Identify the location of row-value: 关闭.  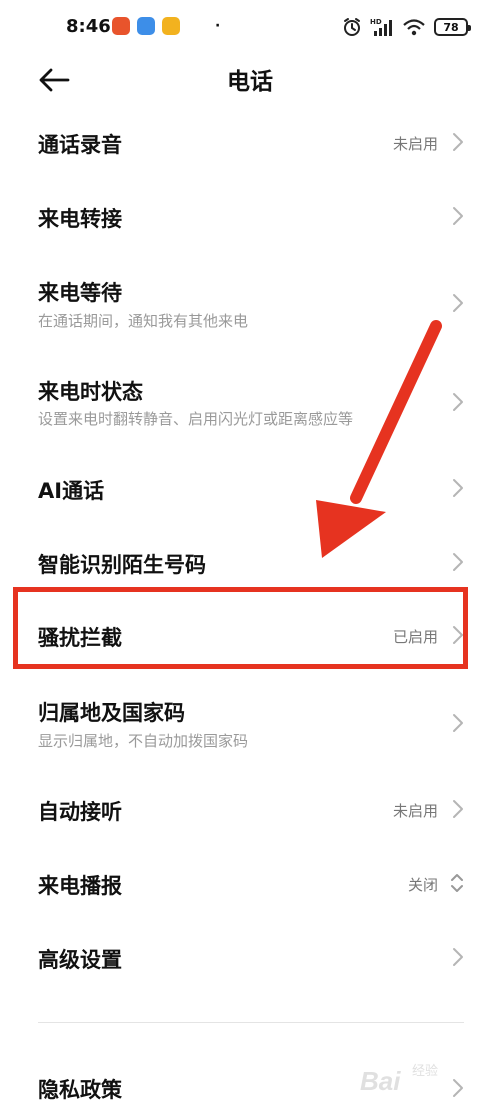
(422, 885).